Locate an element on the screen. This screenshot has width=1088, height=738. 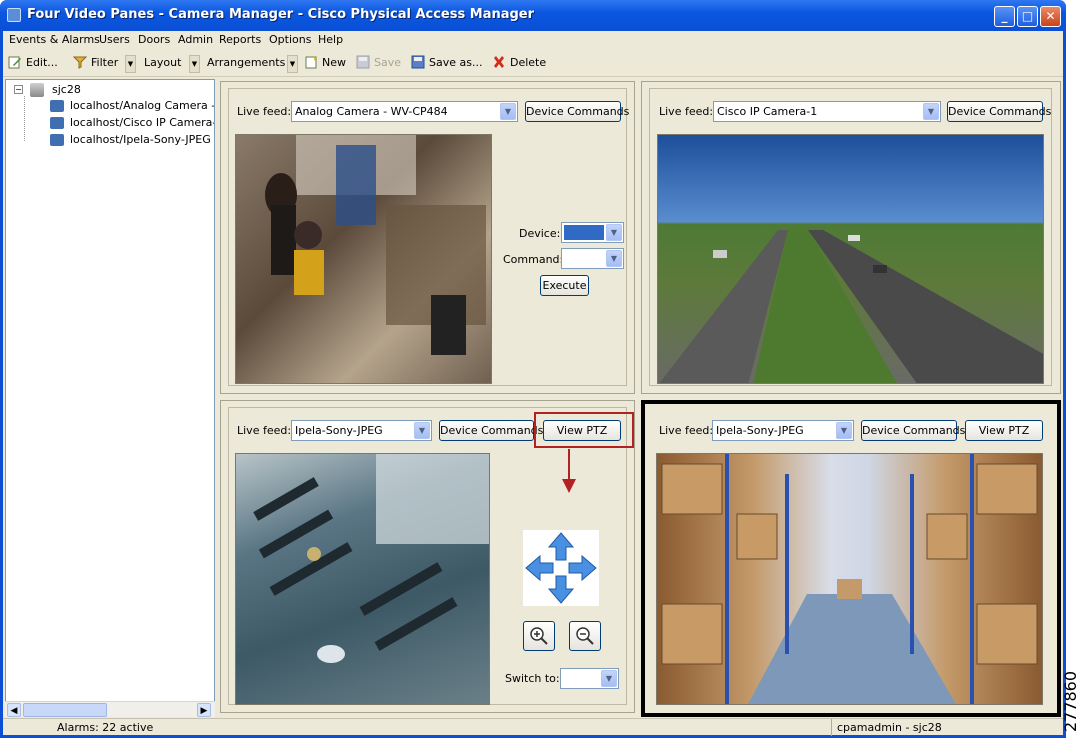
zoom-out-button is located at coordinates (585, 636).